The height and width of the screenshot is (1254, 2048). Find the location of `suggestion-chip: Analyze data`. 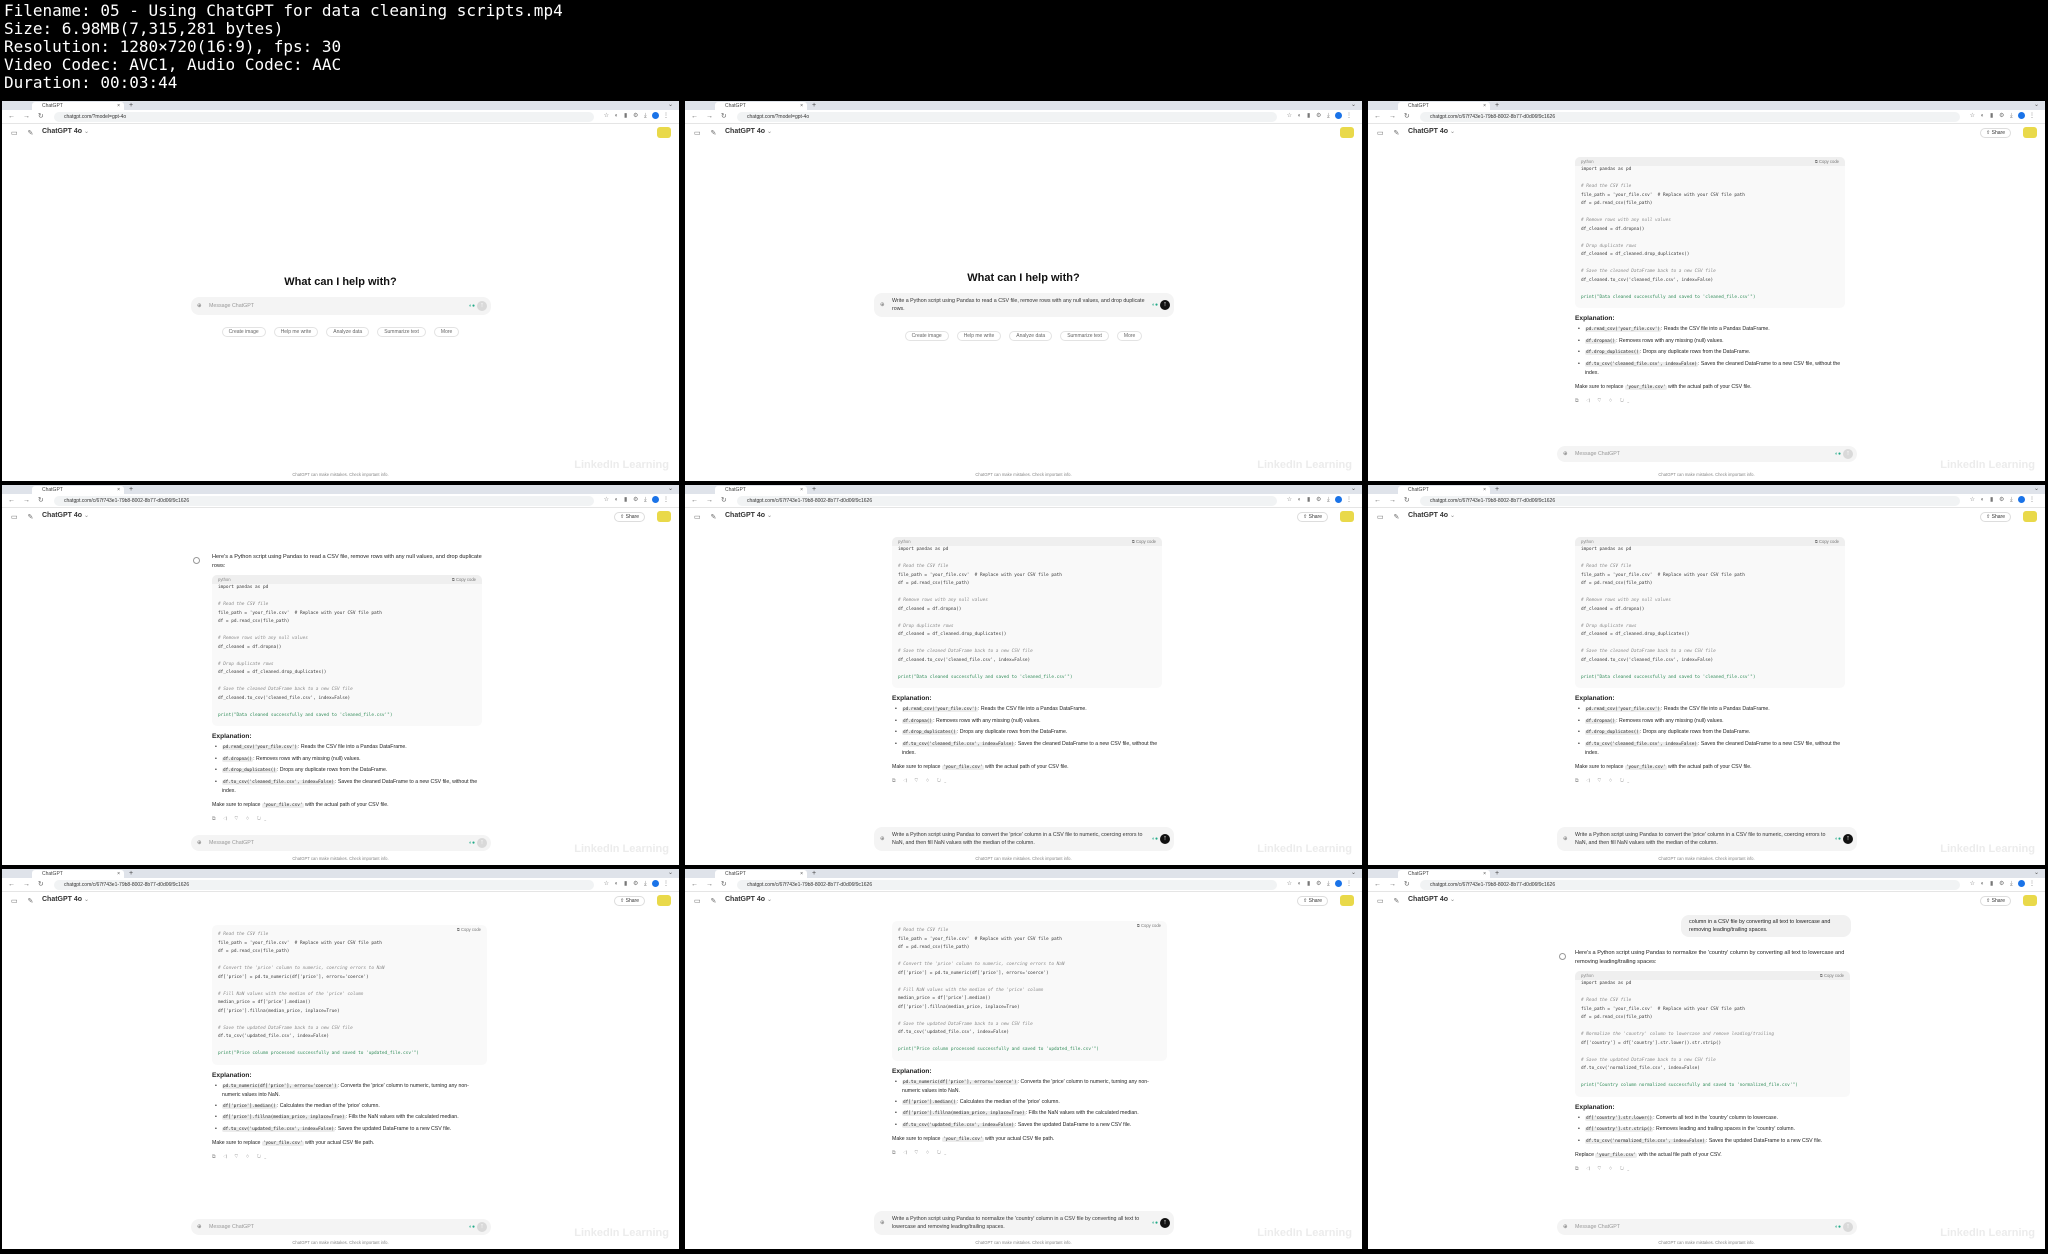

suggestion-chip: Analyze data is located at coordinates (348, 332).